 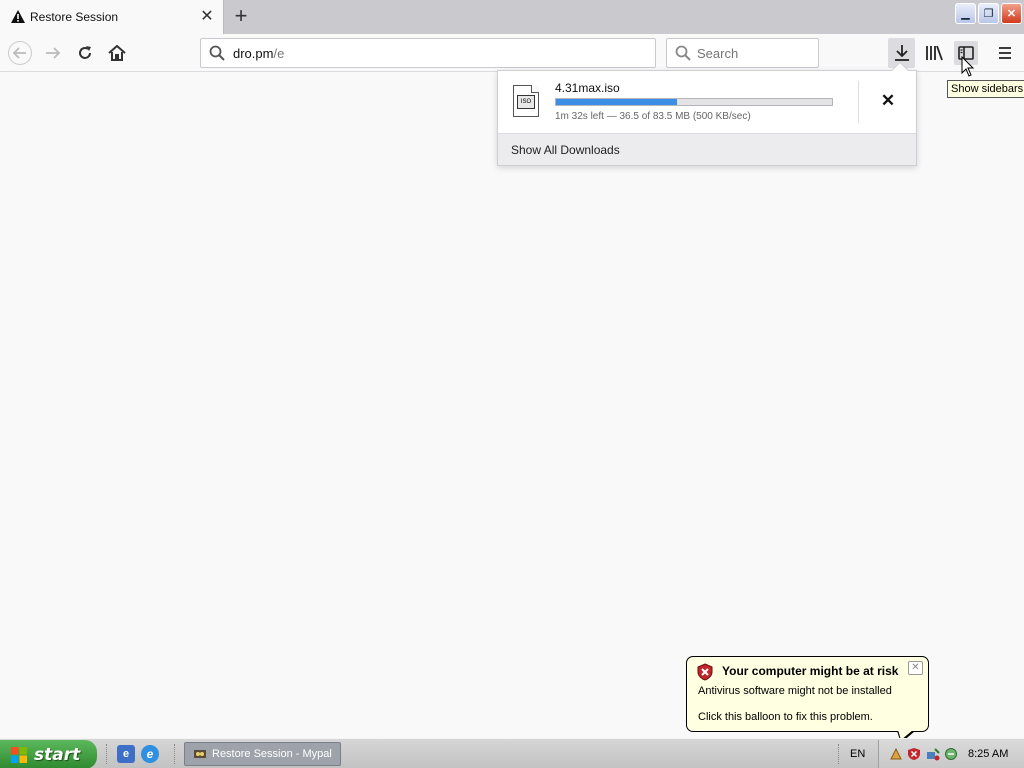 What do you see at coordinates (279, 53) in the screenshot?
I see `url-path: /e` at bounding box center [279, 53].